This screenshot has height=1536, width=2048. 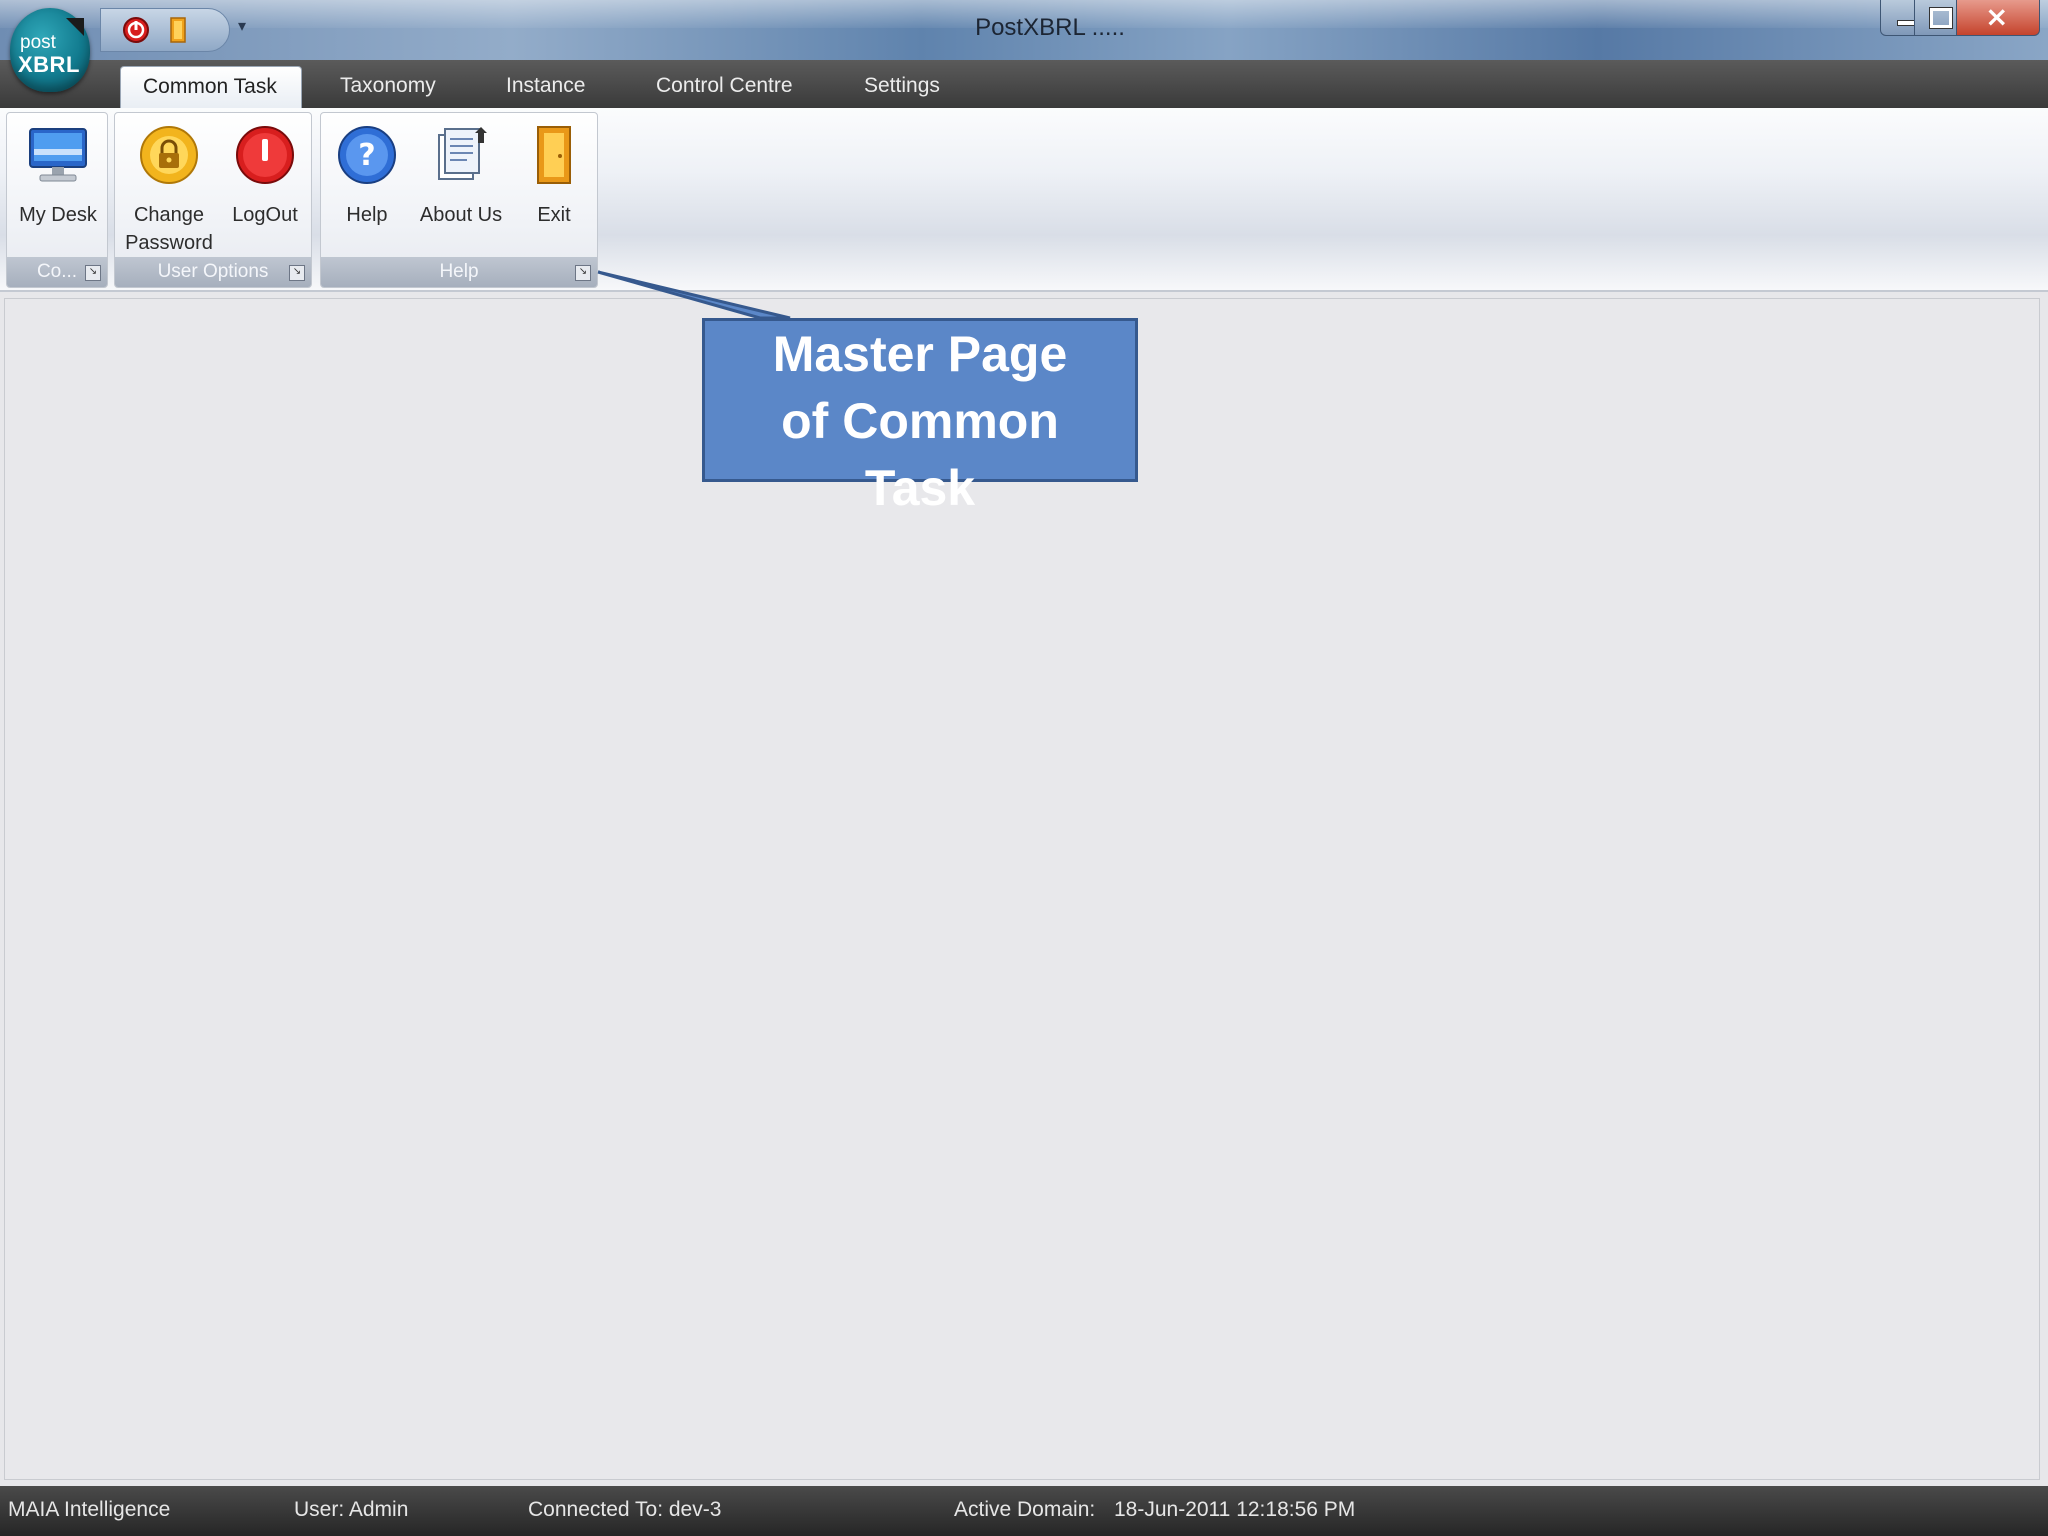 What do you see at coordinates (920, 354) in the screenshot?
I see `callout-line-1: Master Page` at bounding box center [920, 354].